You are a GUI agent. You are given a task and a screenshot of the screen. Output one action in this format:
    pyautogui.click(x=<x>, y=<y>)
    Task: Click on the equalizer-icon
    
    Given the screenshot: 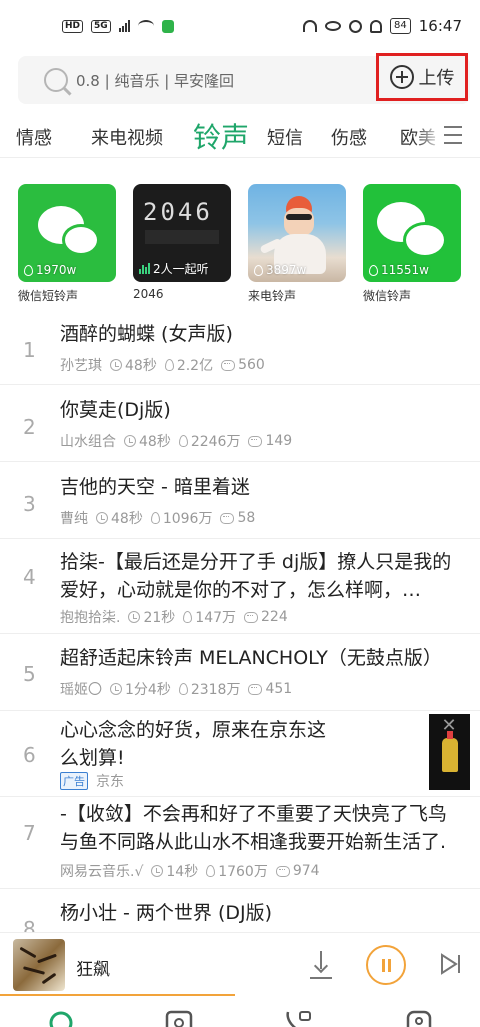 What is the action you would take?
    pyautogui.click(x=144, y=268)
    